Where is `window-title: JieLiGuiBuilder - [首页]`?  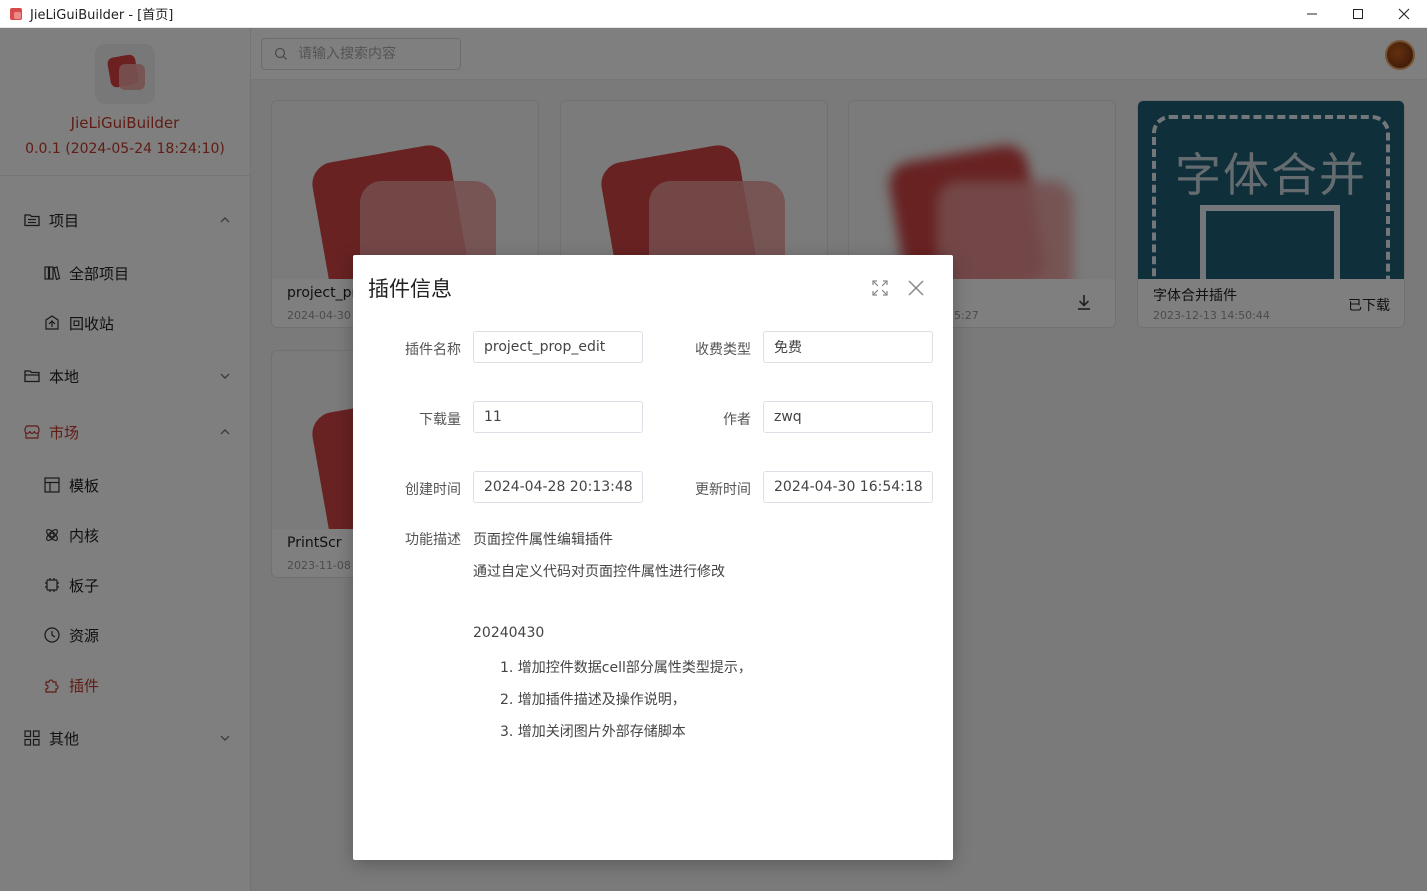
window-title: JieLiGuiBuilder - [首页] is located at coordinates (102, 15).